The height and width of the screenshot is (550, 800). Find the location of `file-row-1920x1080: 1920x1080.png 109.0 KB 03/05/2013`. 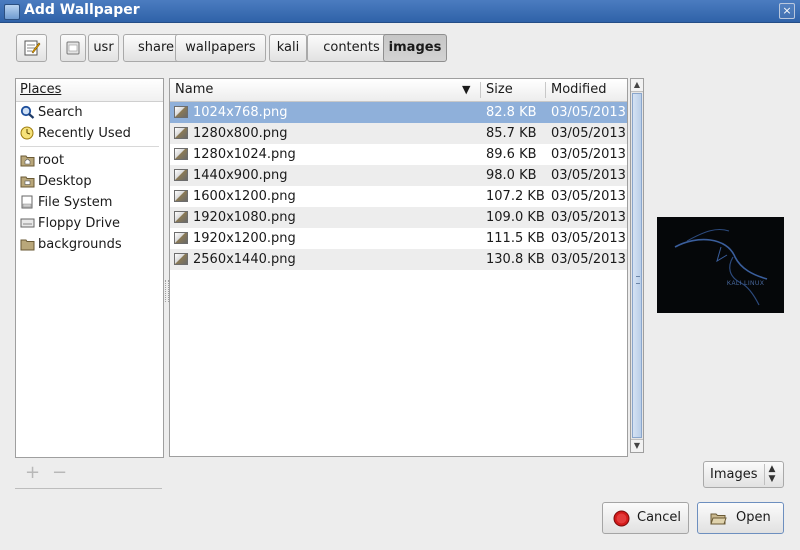

file-row-1920x1080: 1920x1080.png 109.0 KB 03/05/2013 is located at coordinates (398, 217).